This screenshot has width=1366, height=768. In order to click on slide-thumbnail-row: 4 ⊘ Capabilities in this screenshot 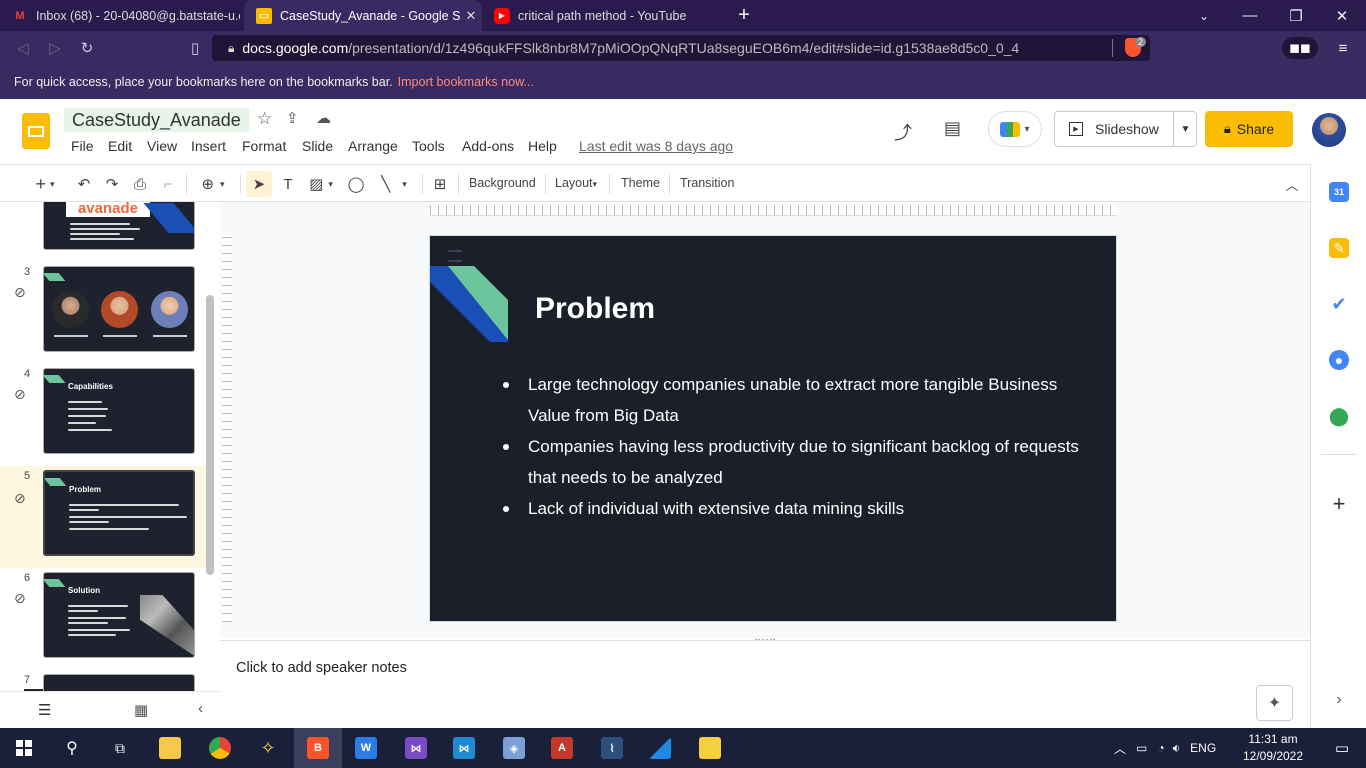, I will do `click(103, 417)`.